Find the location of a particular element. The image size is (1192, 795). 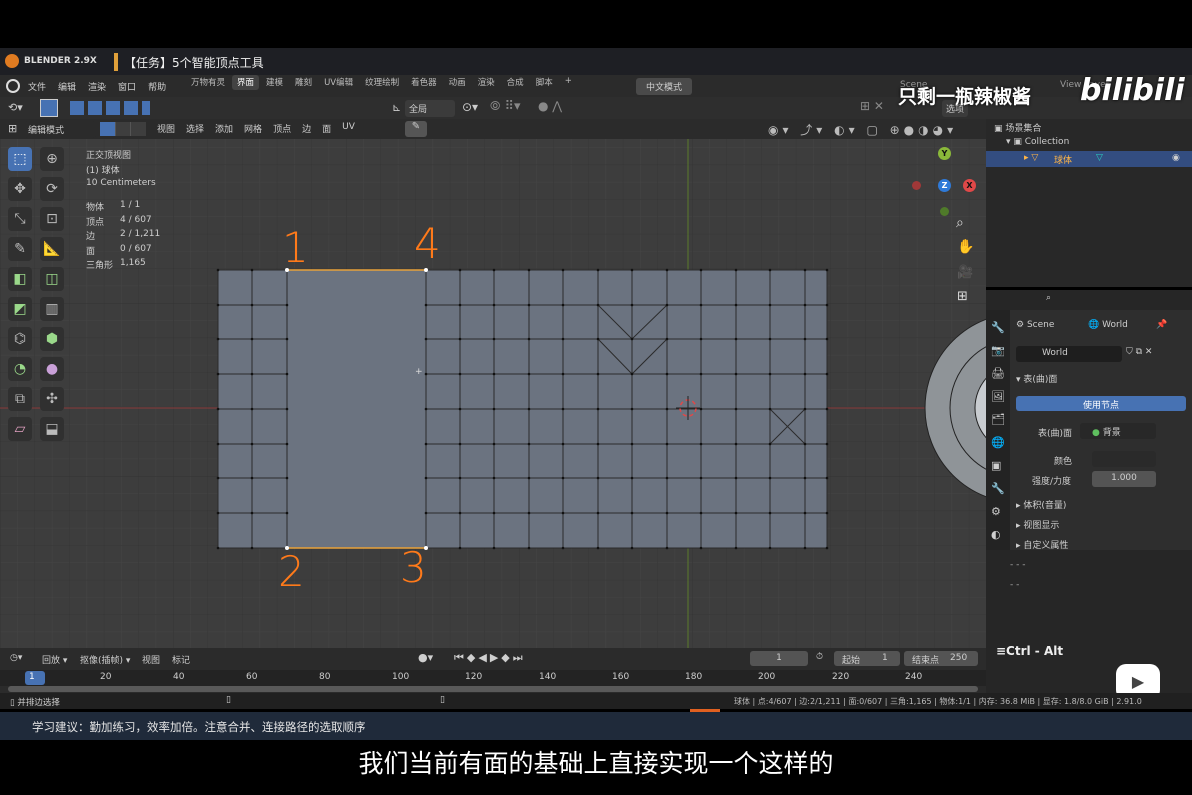

extrude-tool-icon: ◧ is located at coordinates (20, 279).